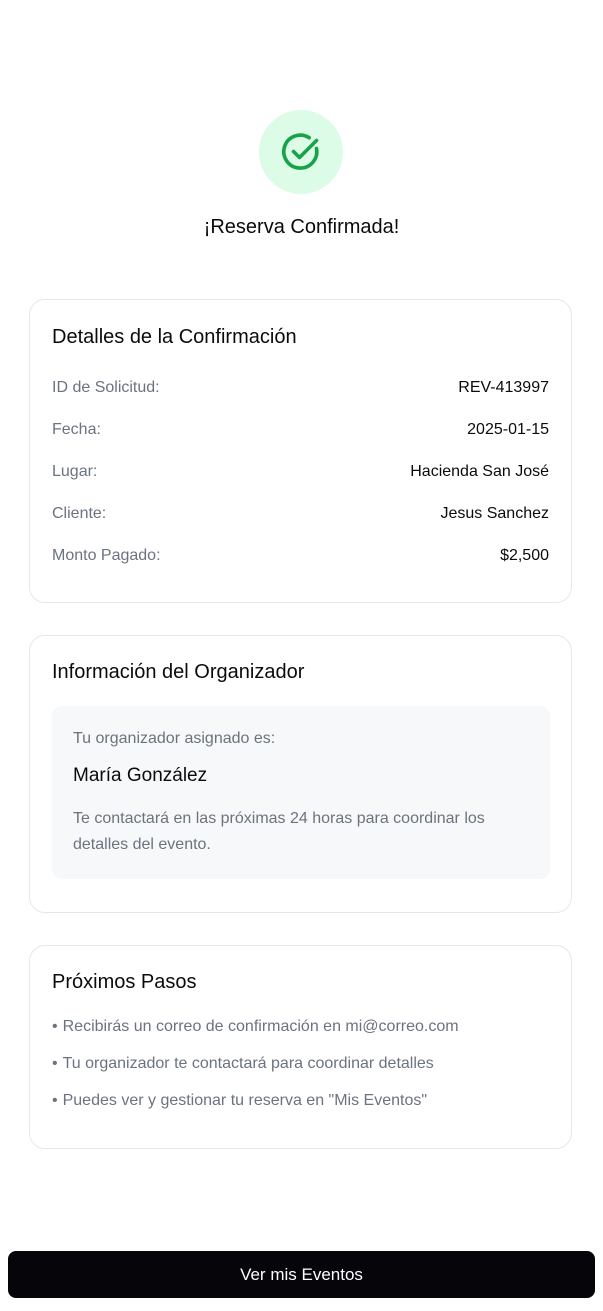  What do you see at coordinates (174, 738) in the screenshot?
I see `organizer-caption: Tu organizador asignado es:` at bounding box center [174, 738].